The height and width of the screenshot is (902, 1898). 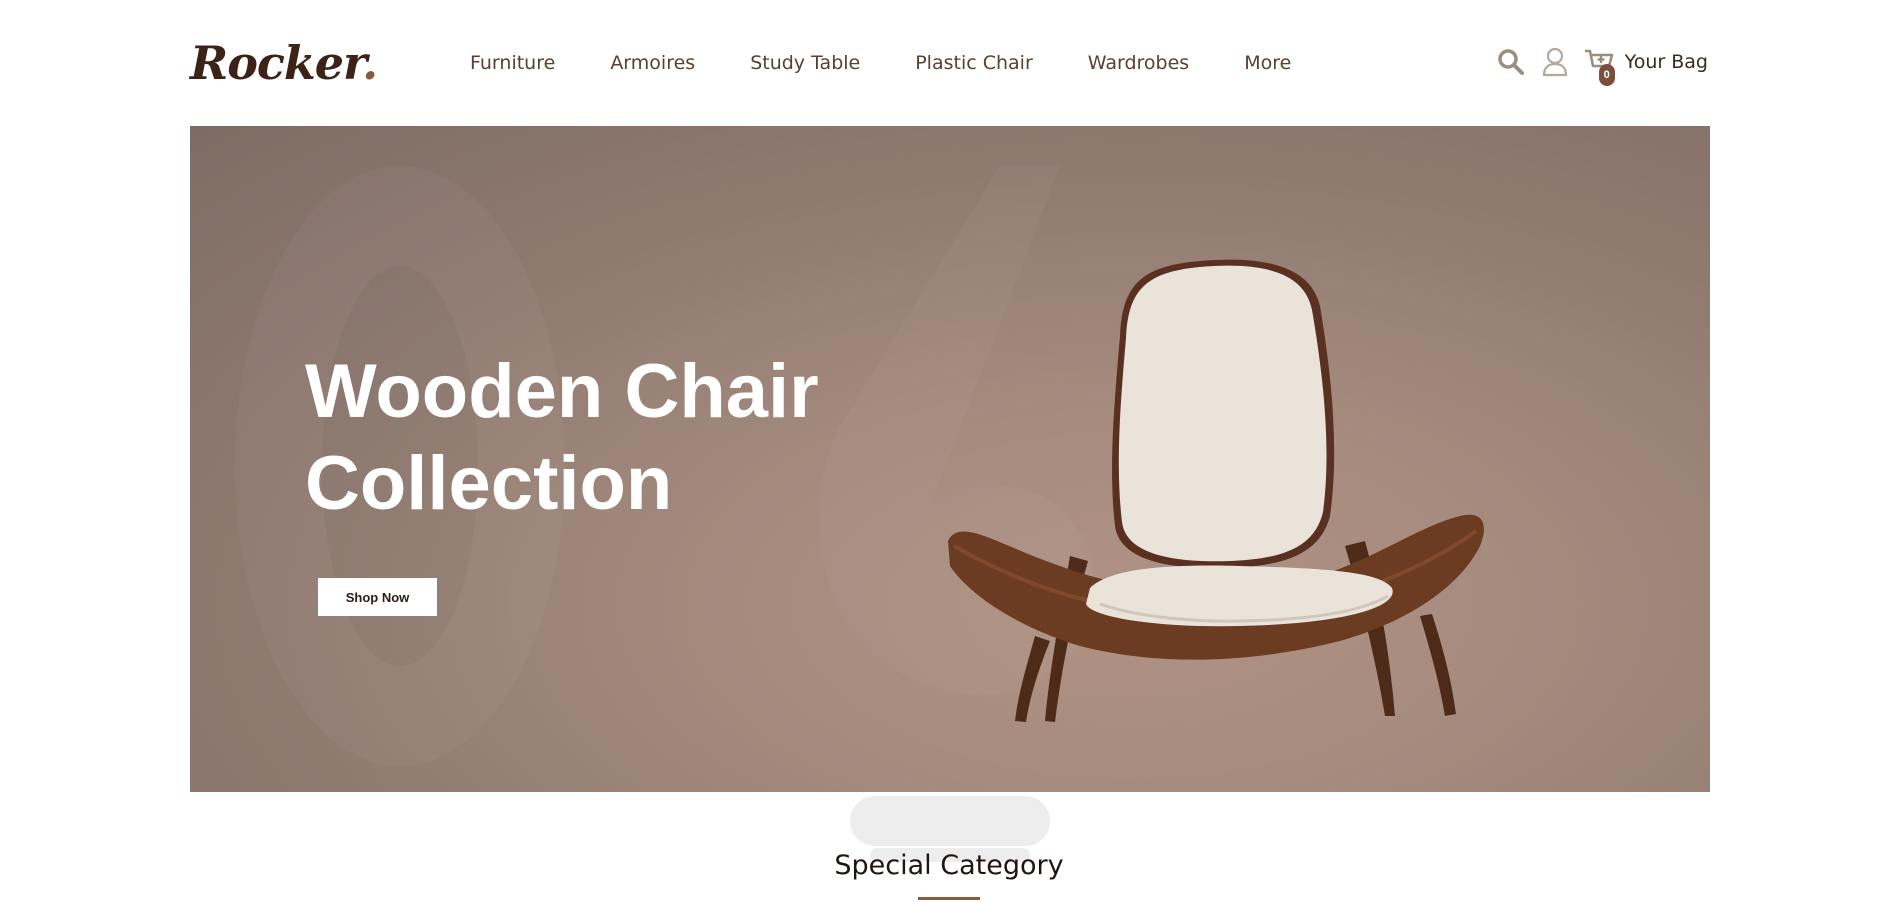 I want to click on nav-item-plastic-chair: Plastic Chair, so click(x=974, y=63).